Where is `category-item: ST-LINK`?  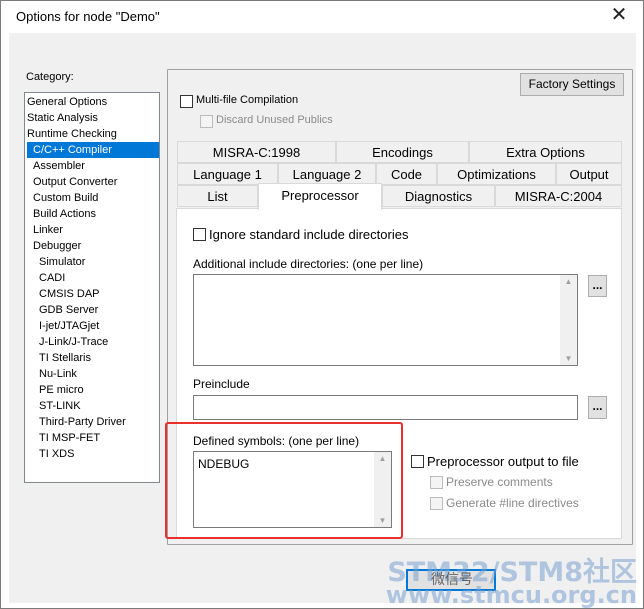 category-item: ST-LINK is located at coordinates (61, 406).